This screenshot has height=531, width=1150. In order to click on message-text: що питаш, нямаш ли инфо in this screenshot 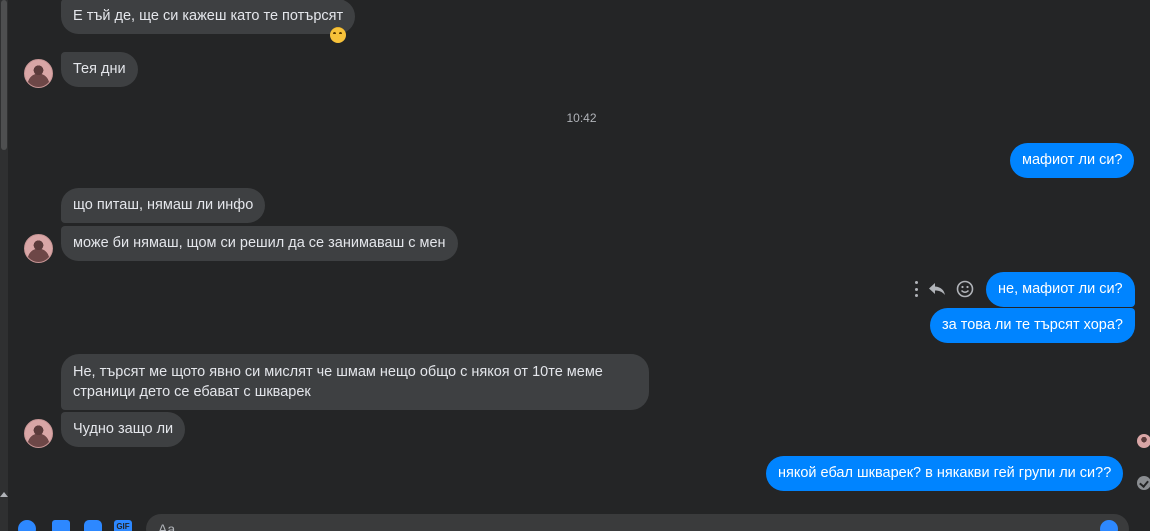, I will do `click(163, 205)`.